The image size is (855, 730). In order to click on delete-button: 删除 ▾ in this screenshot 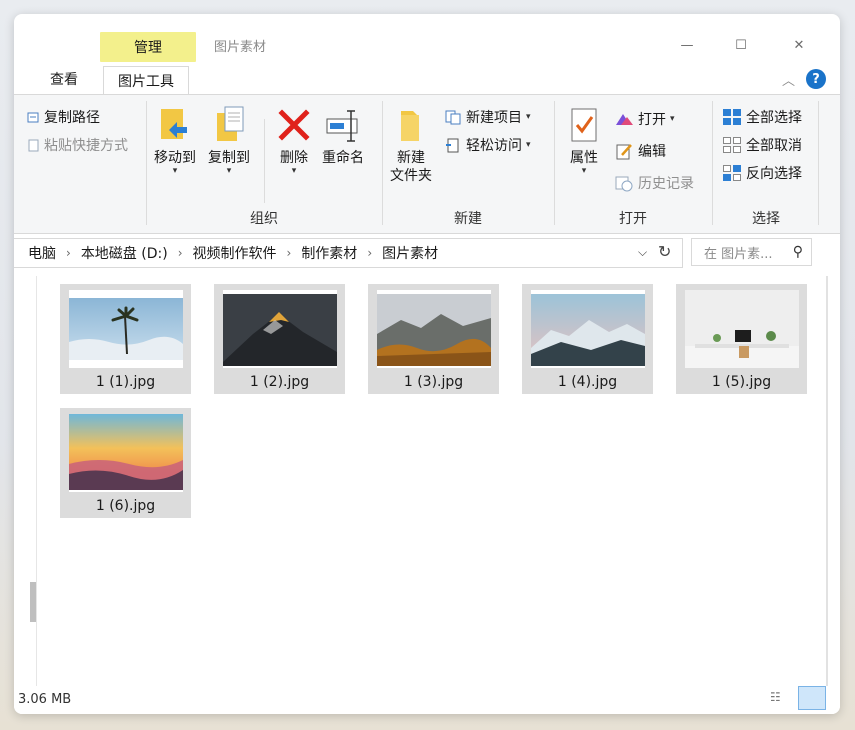, I will do `click(294, 140)`.